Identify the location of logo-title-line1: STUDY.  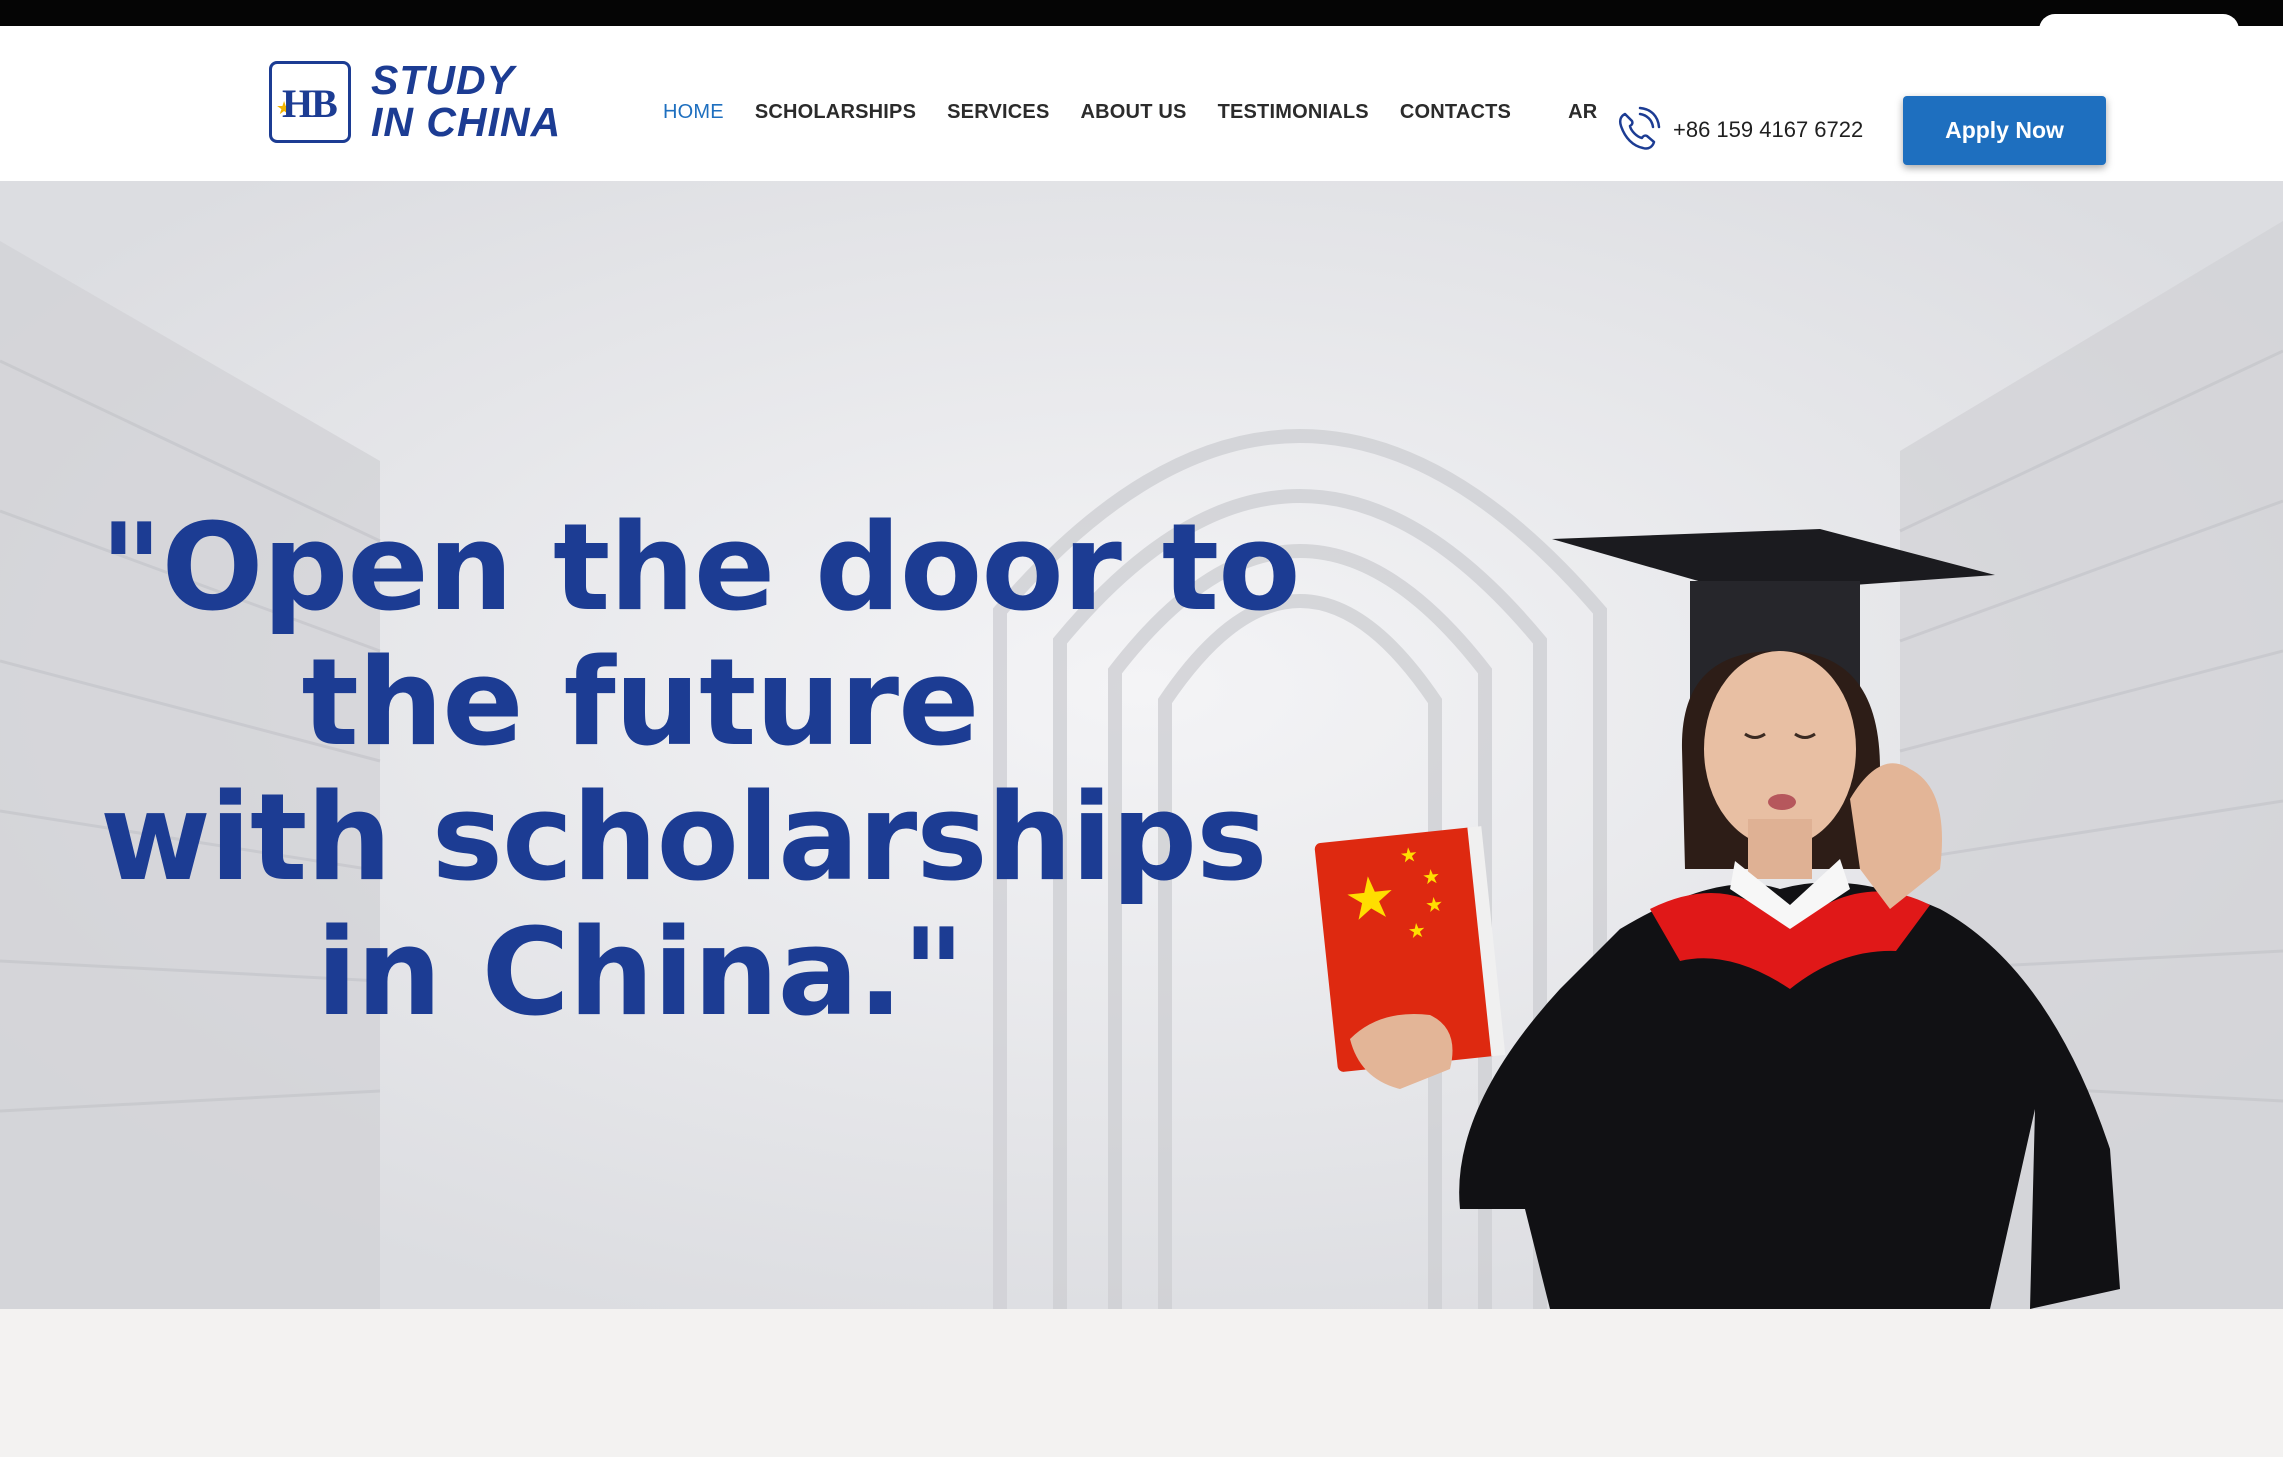
(443, 80).